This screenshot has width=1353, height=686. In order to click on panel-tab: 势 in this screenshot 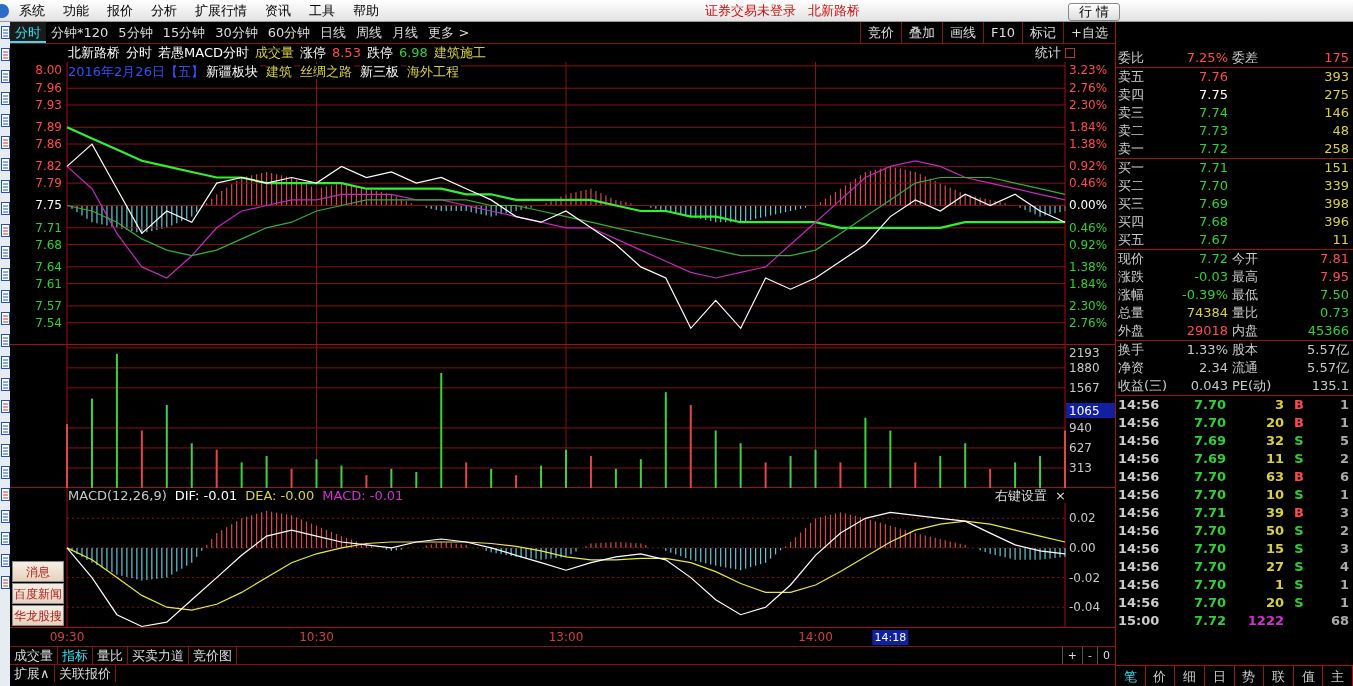, I will do `click(1249, 676)`.